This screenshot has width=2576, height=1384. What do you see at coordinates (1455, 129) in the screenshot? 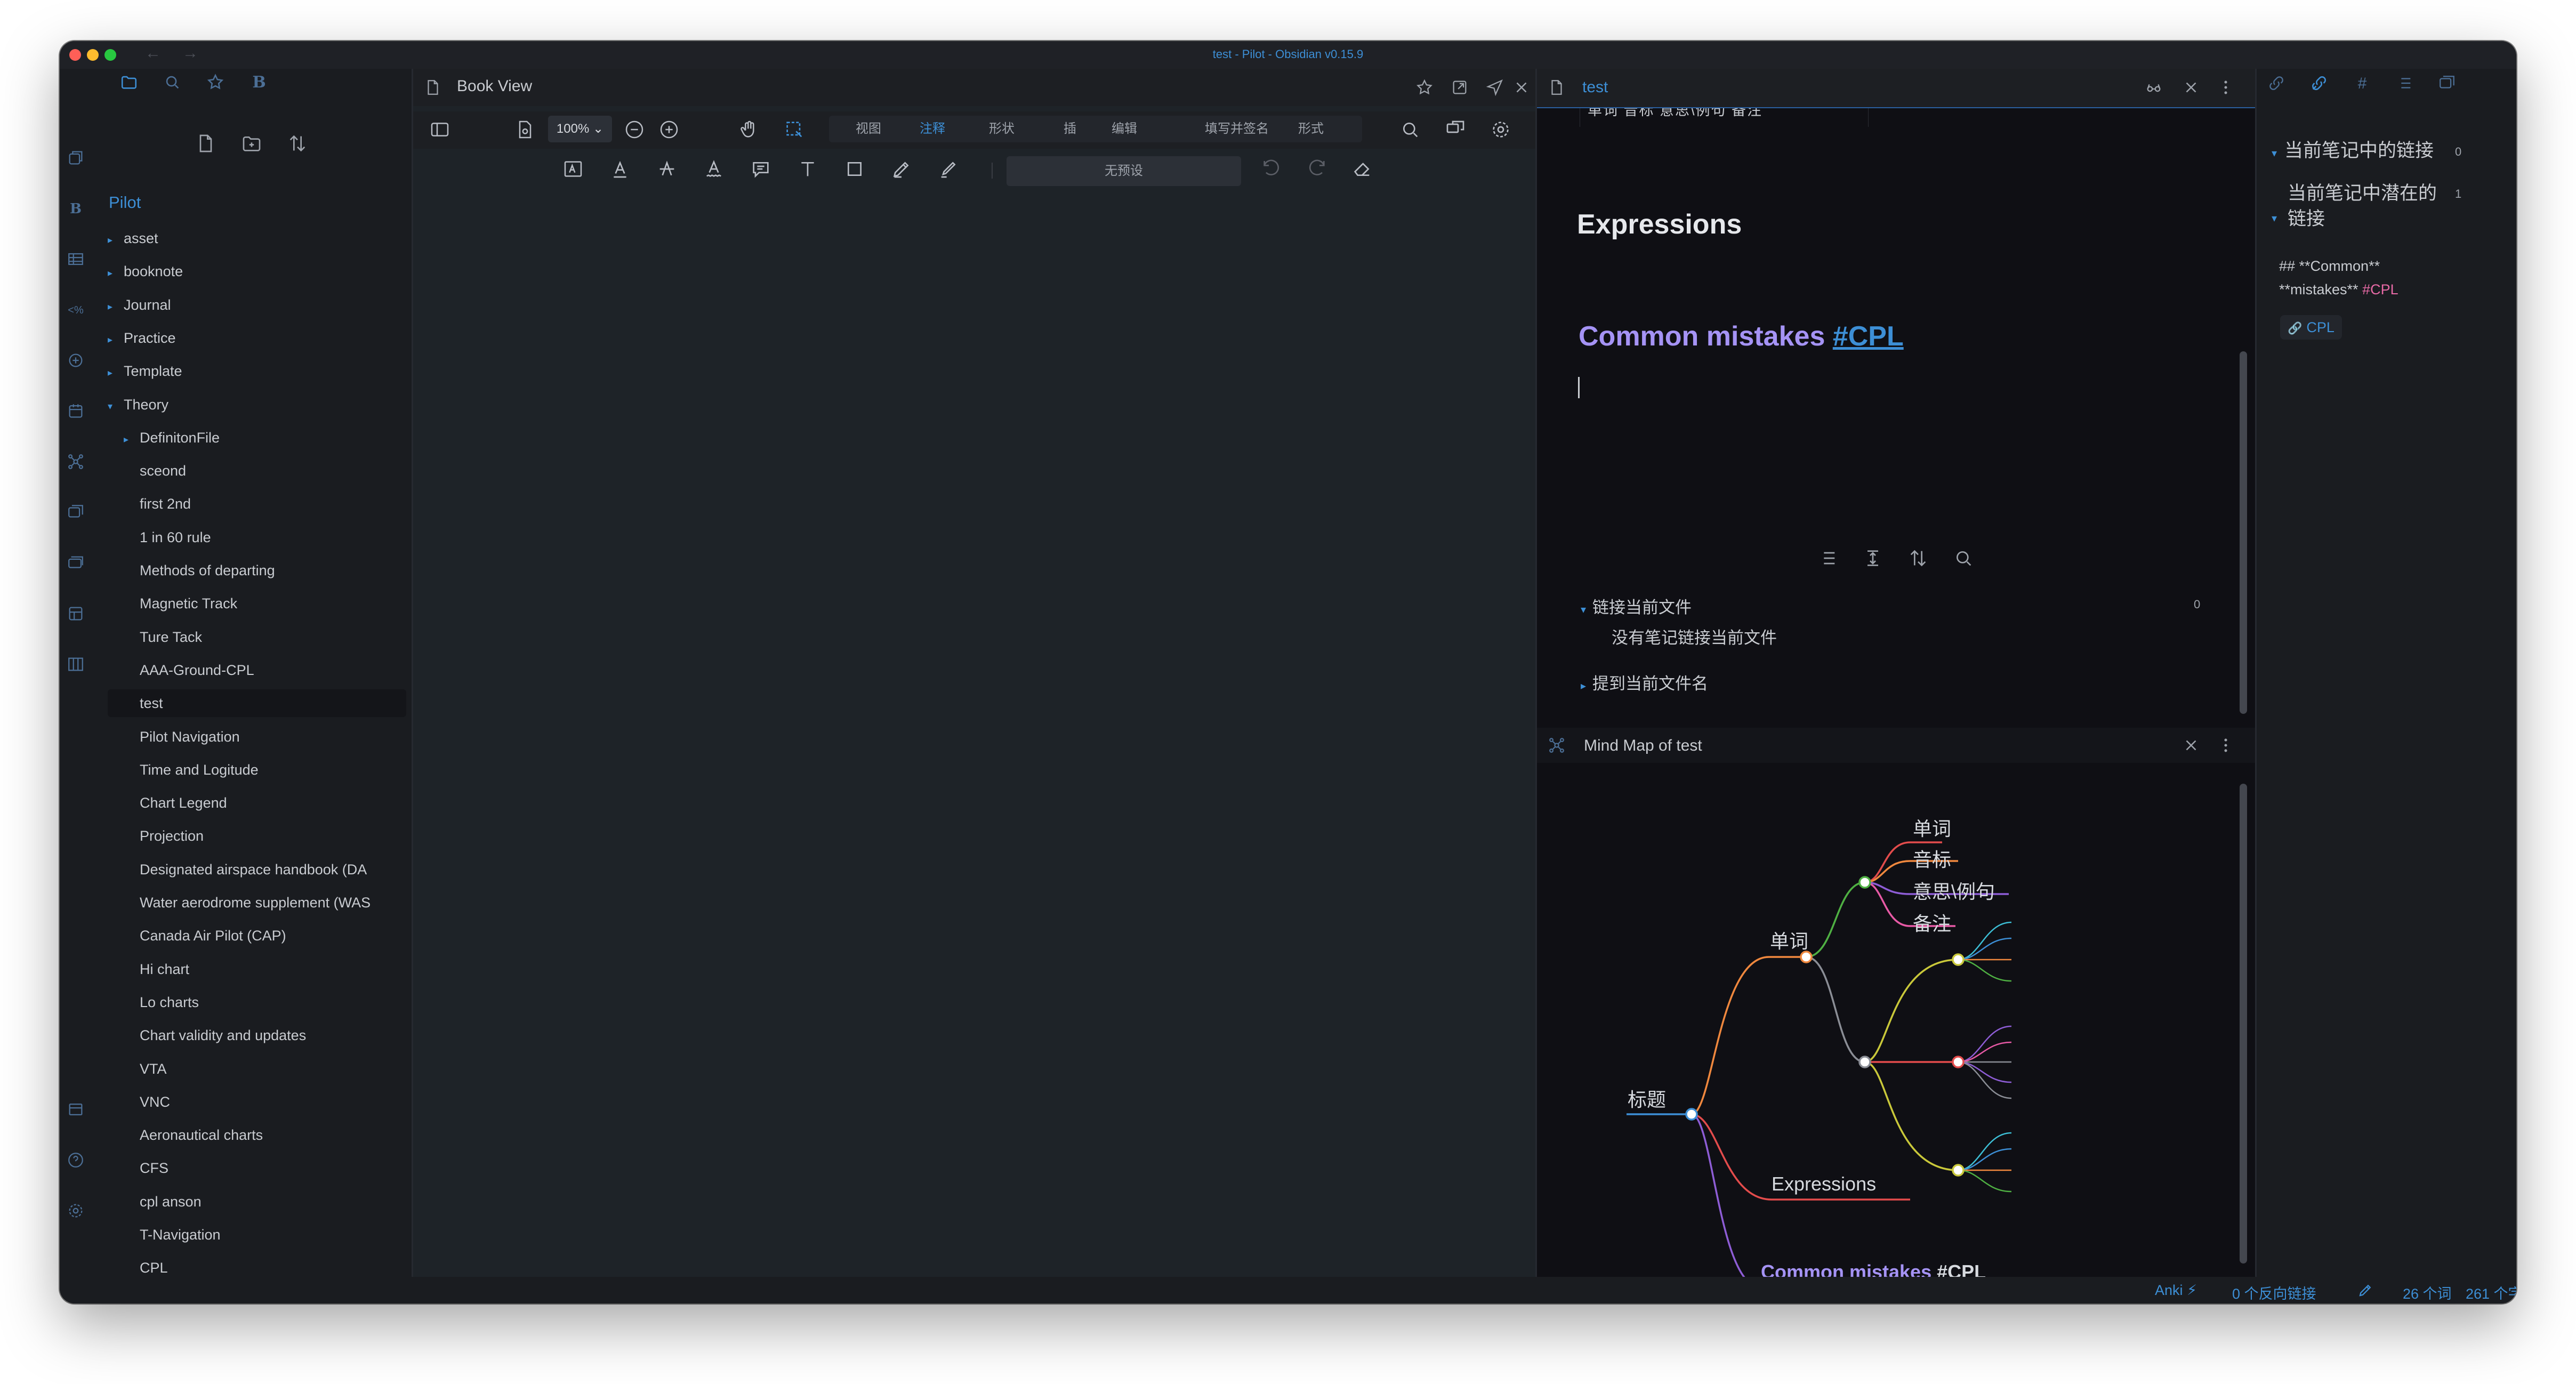
I see `comments-icon` at bounding box center [1455, 129].